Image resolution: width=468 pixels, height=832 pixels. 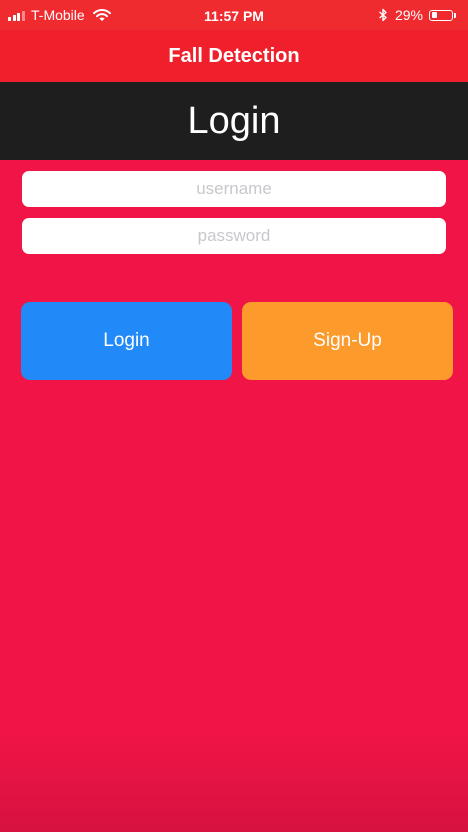 What do you see at coordinates (101, 15) in the screenshot?
I see `wifi-icon` at bounding box center [101, 15].